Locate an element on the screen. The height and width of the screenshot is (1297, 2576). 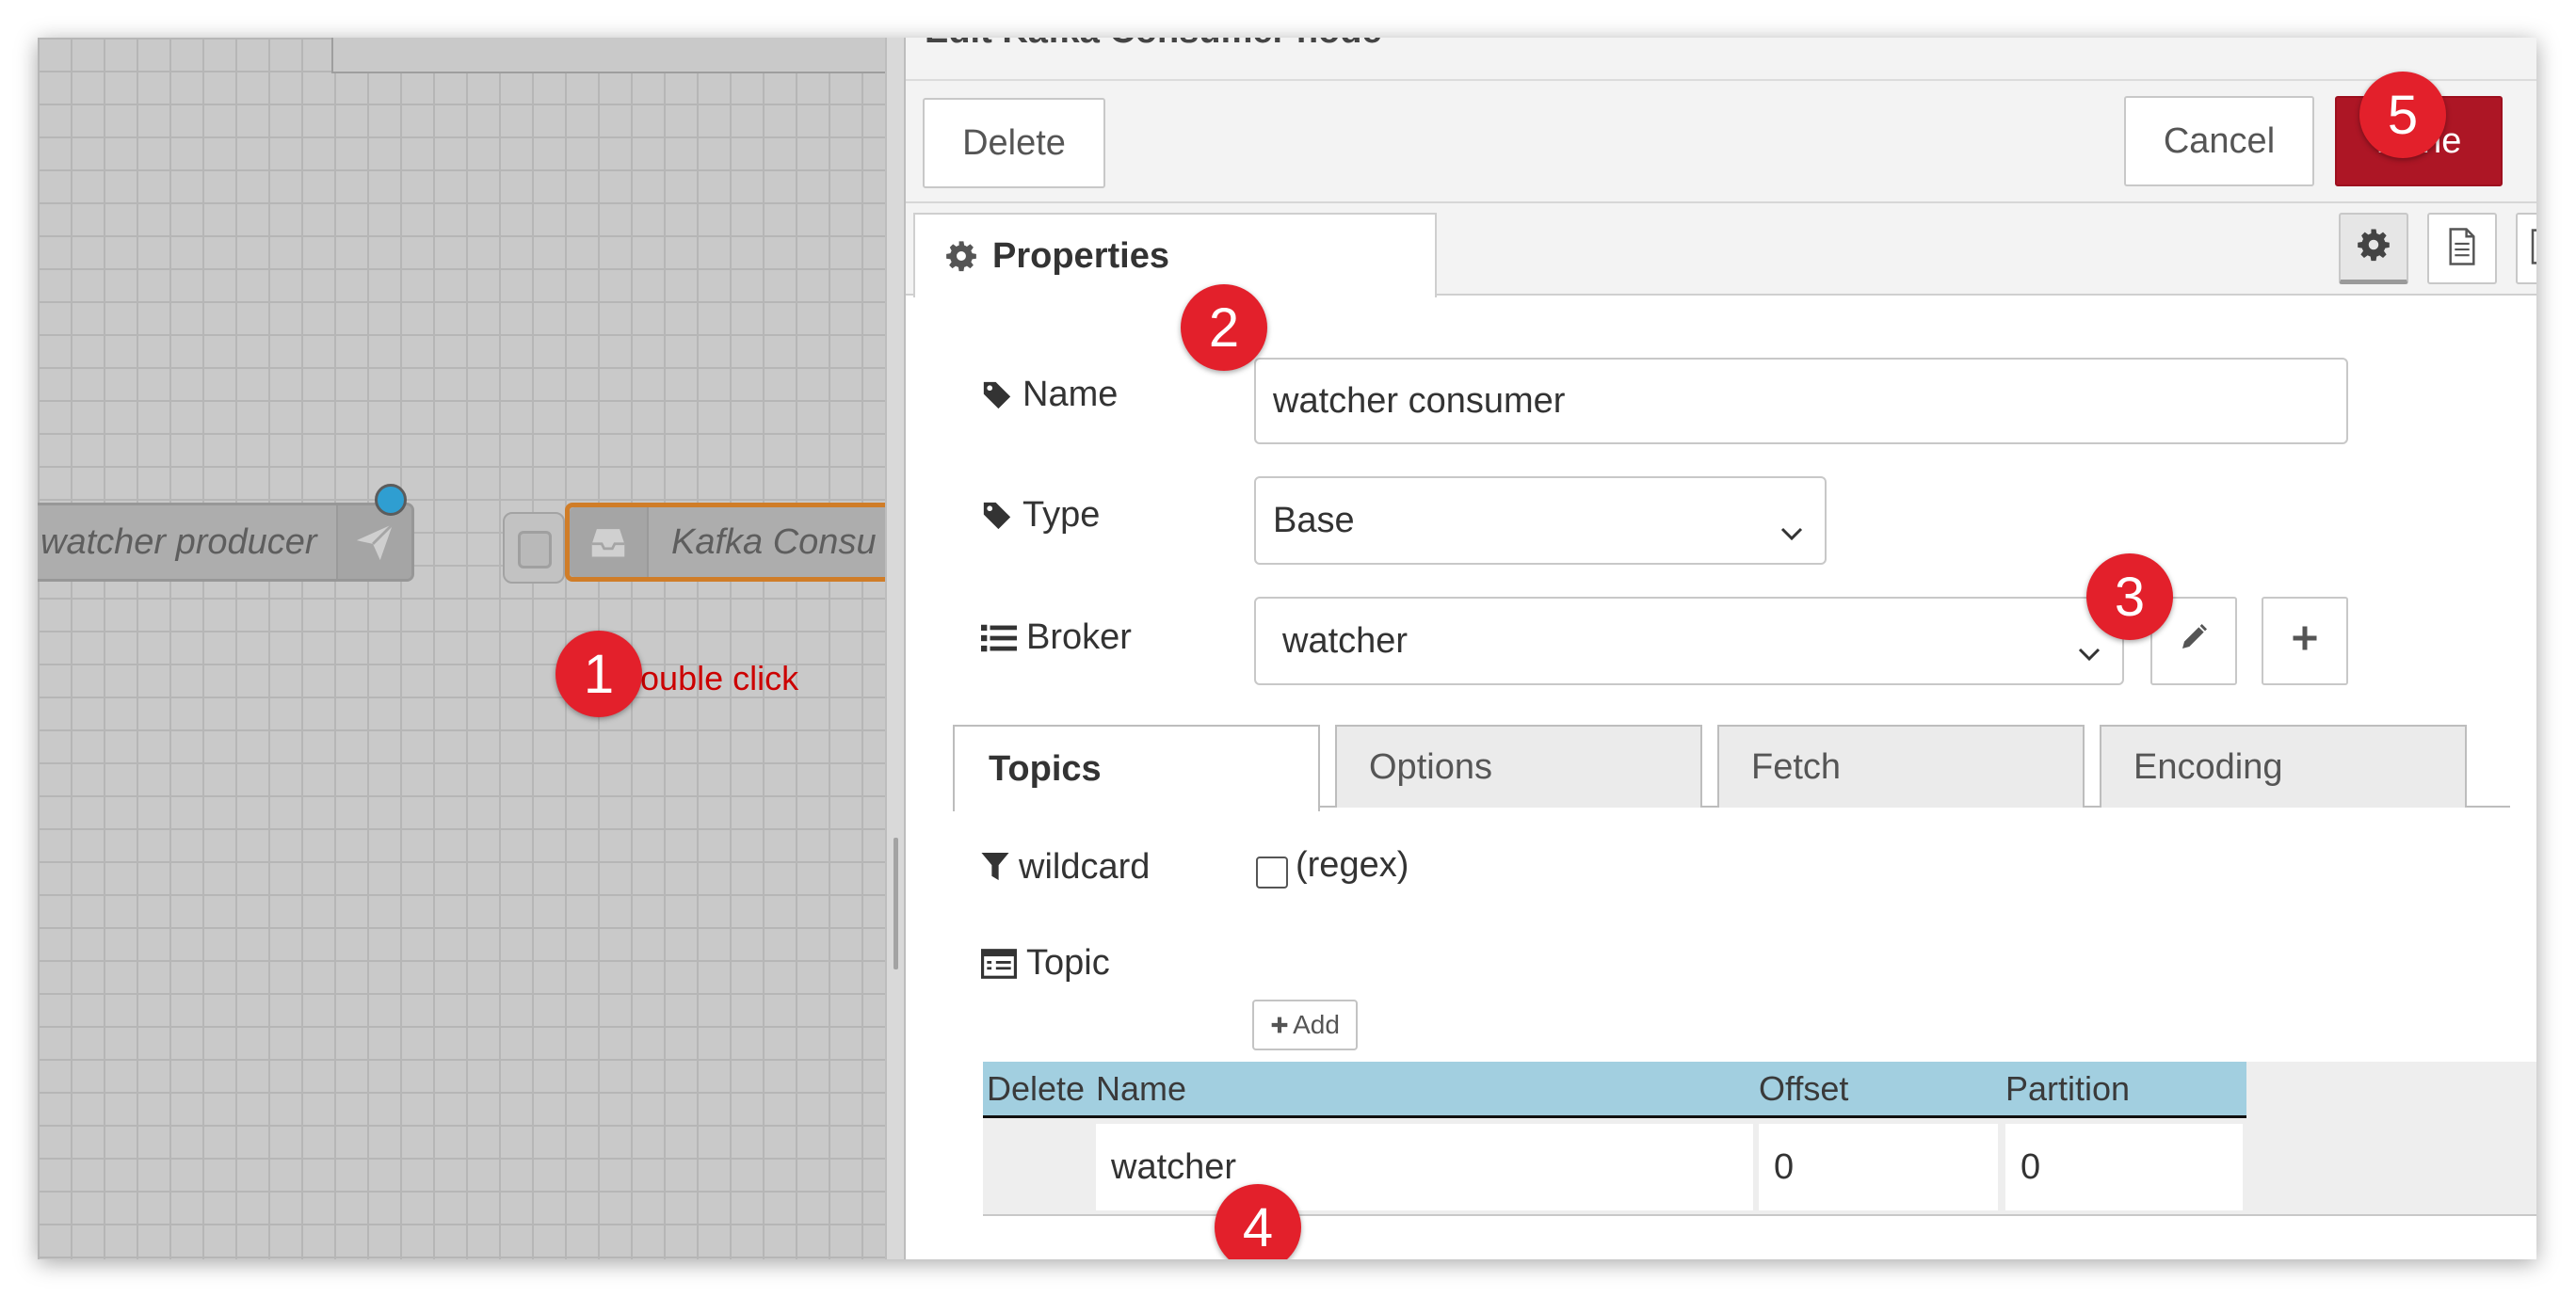
add-topic-button: Add is located at coordinates (1305, 1025).